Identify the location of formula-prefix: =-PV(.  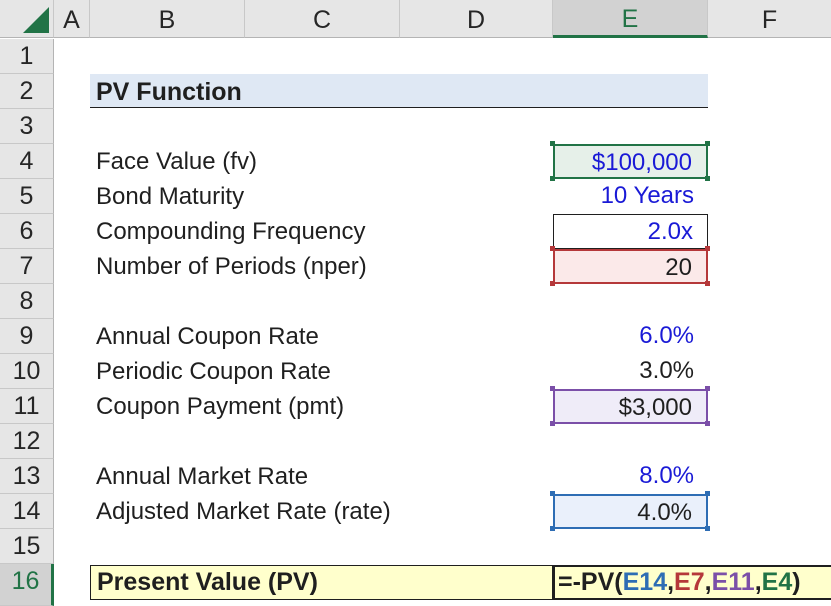
(590, 582).